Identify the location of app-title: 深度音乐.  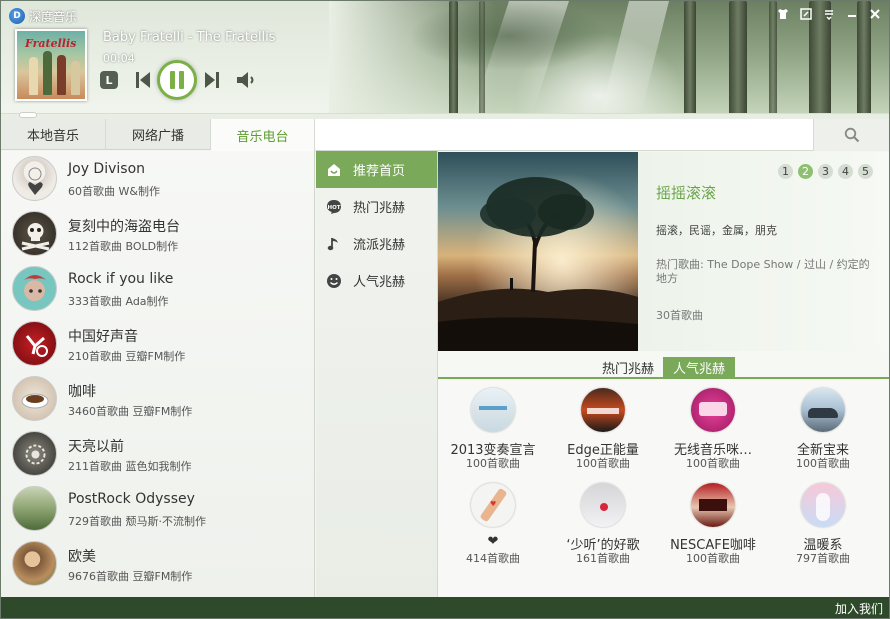
(53, 17).